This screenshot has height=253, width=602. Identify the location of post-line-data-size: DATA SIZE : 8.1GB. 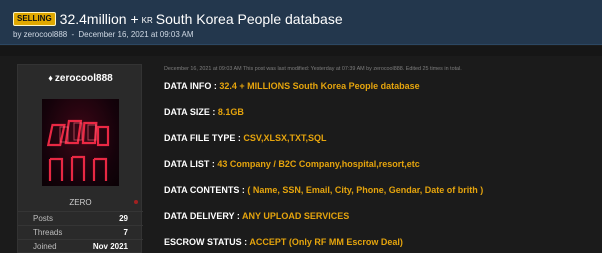
(204, 112).